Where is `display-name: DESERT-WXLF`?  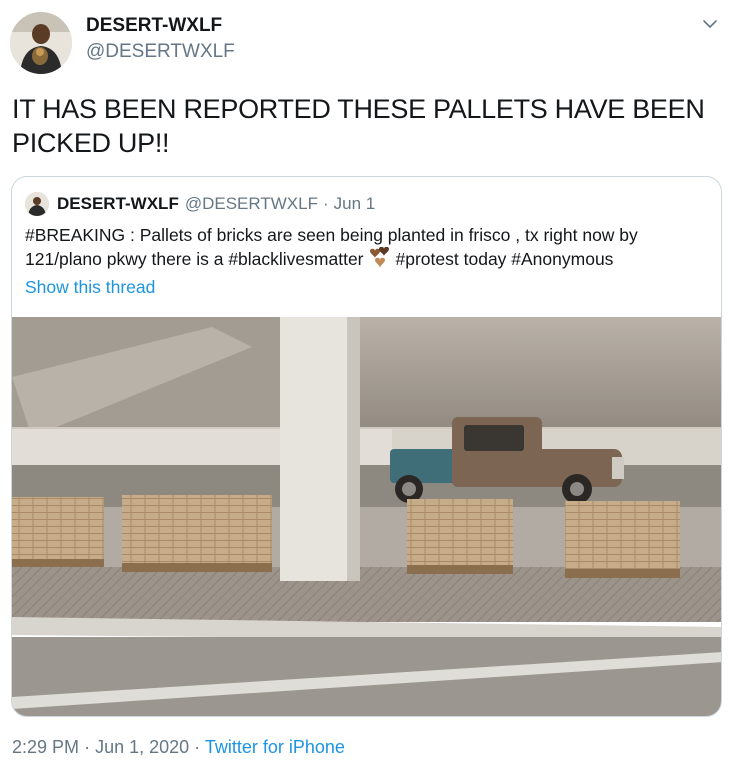
display-name: DESERT-WXLF is located at coordinates (160, 25).